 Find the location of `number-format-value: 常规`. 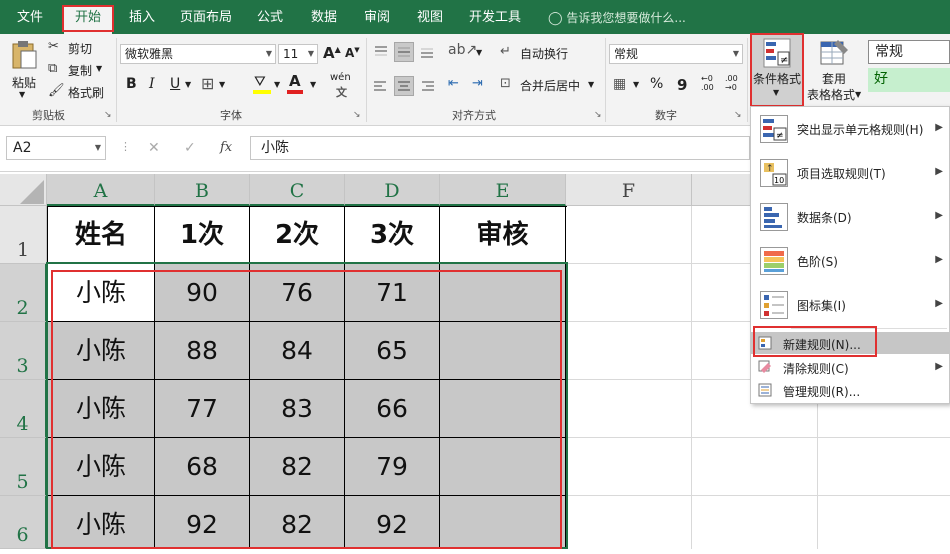

number-format-value: 常规 is located at coordinates (626, 54).